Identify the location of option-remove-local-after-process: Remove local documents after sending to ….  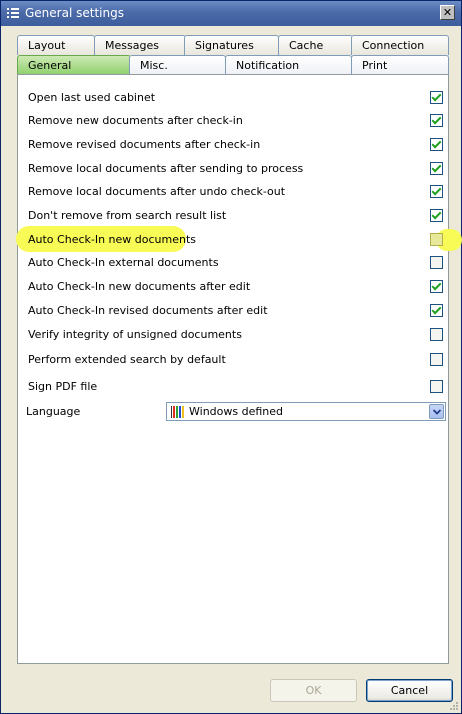
(235, 170).